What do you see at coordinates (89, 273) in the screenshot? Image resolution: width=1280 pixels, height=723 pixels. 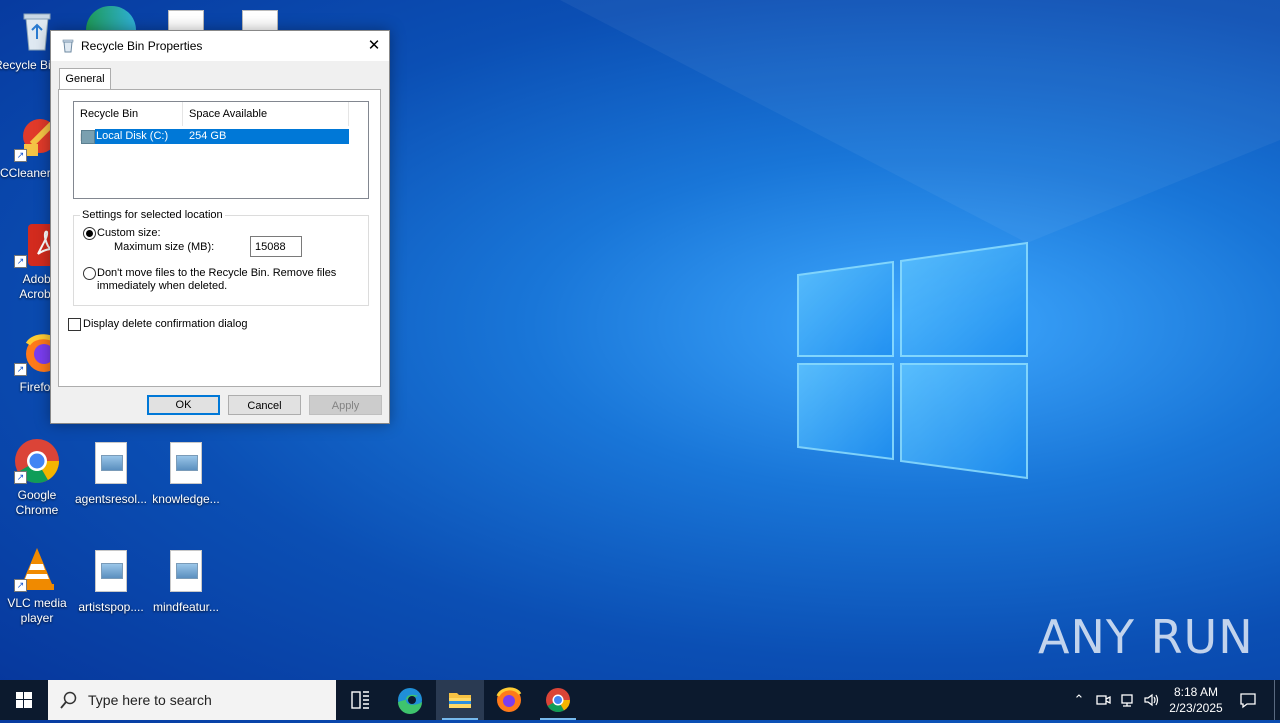 I see `dont-move-radio` at bounding box center [89, 273].